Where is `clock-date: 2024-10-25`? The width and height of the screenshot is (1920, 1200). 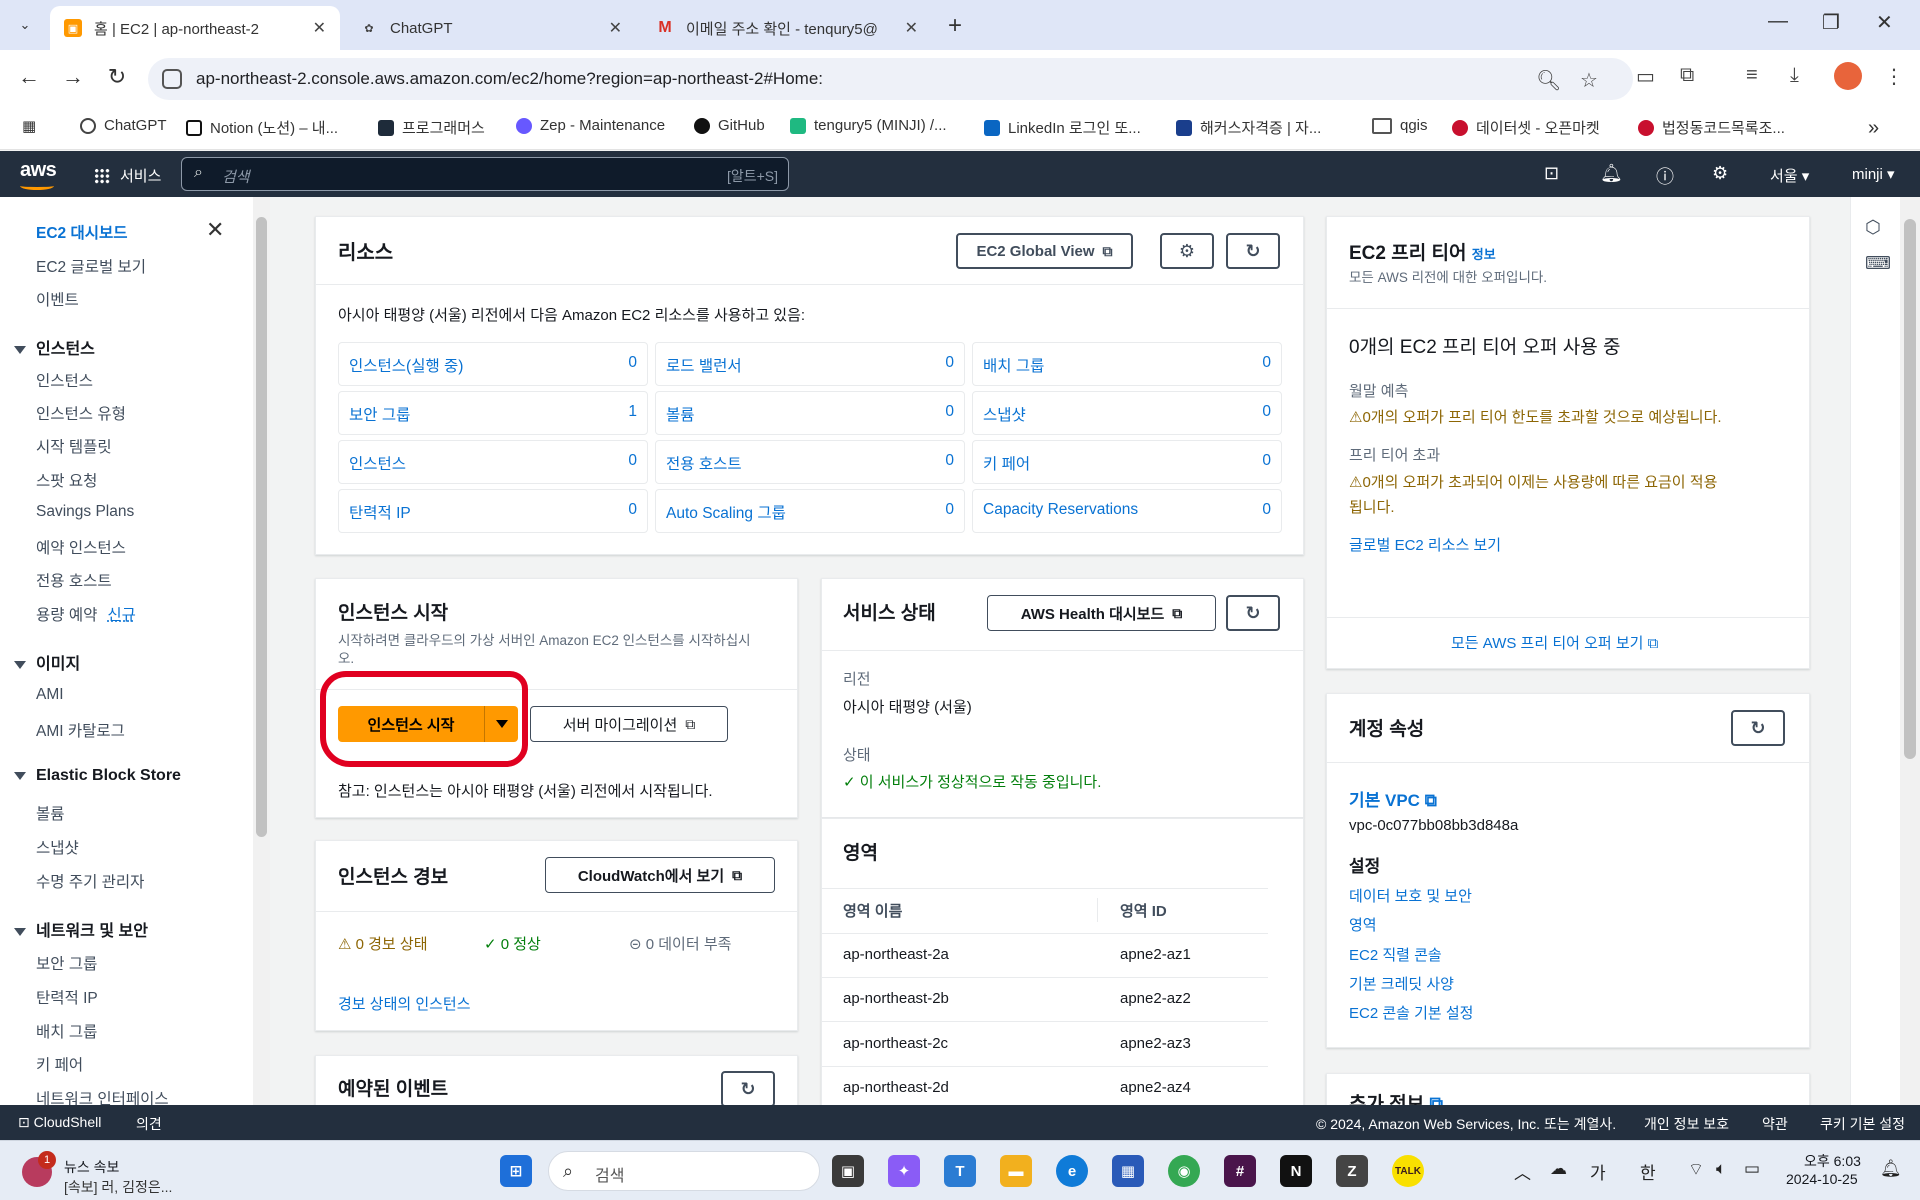
clock-date: 2024-10-25 is located at coordinates (1822, 1179).